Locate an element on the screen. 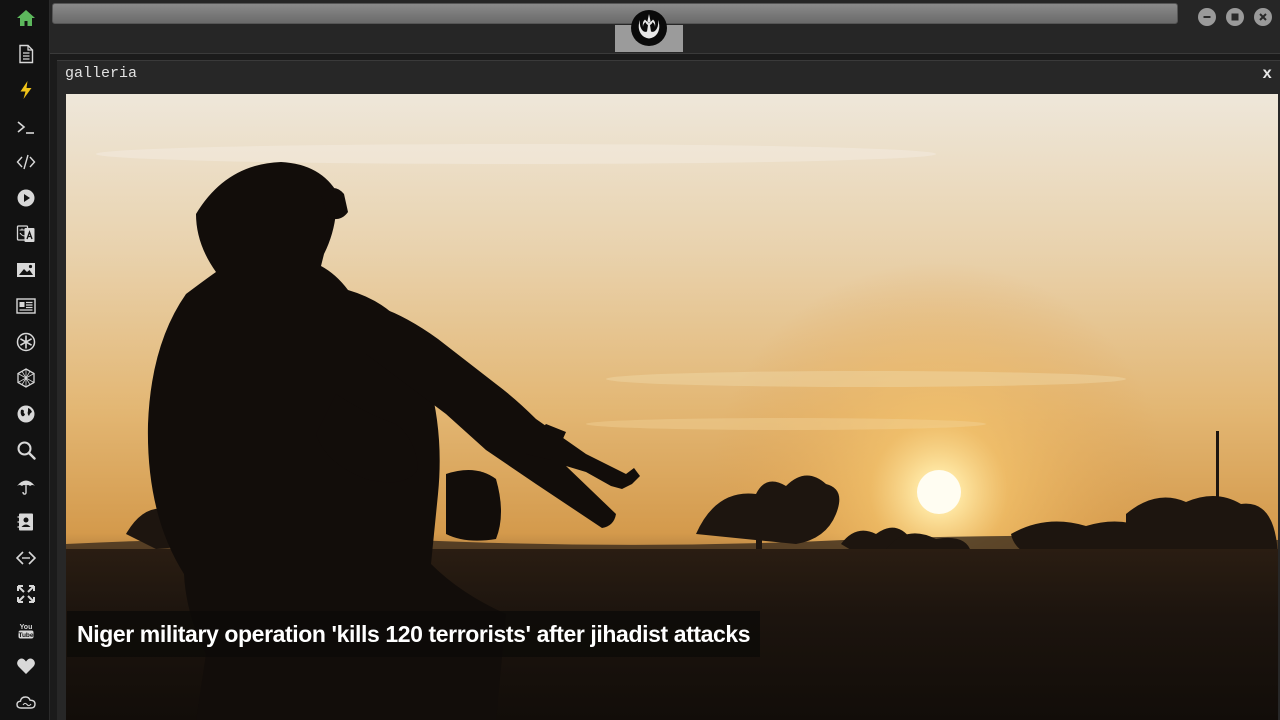 The height and width of the screenshot is (720, 1280). panel-close-button: x is located at coordinates (1267, 74).